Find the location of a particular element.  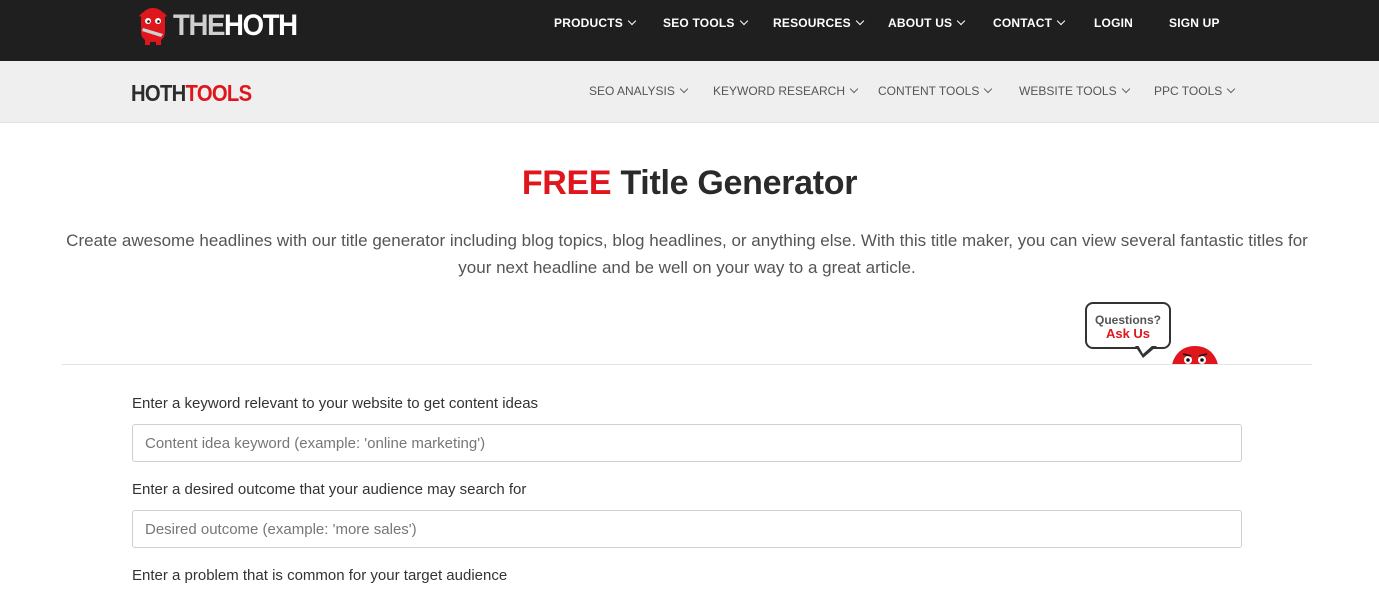

title-text: Title Generator is located at coordinates (739, 183).